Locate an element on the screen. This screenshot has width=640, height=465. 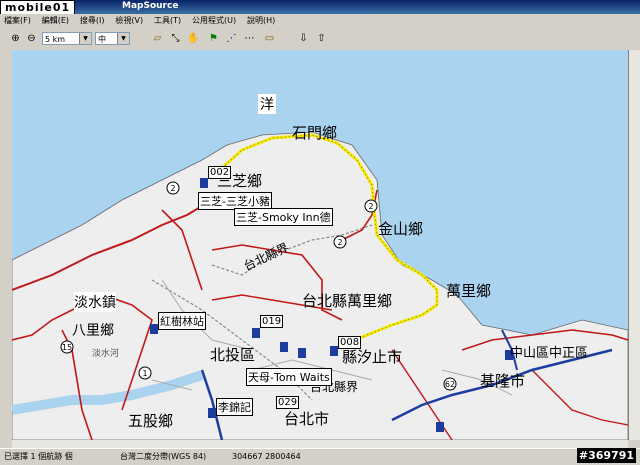
track-tool-icon: ⋯ is located at coordinates (249, 38).